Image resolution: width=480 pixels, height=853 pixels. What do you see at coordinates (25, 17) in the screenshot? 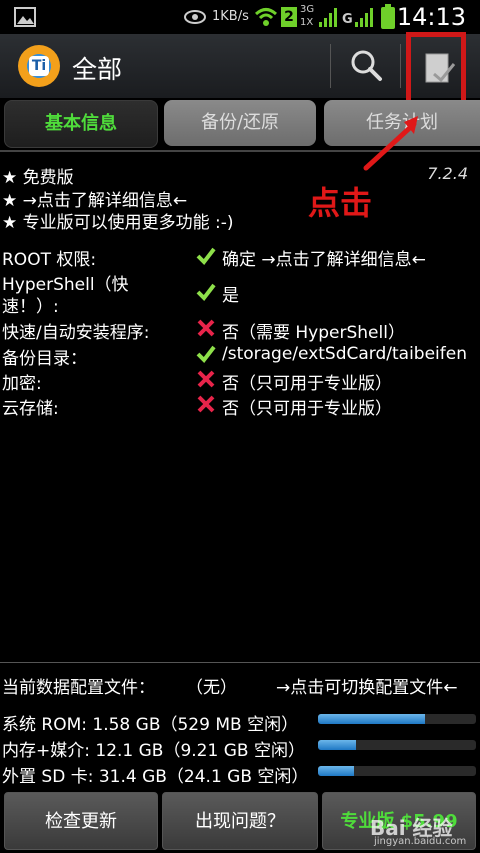
I see `gallery-notification-icon` at bounding box center [25, 17].